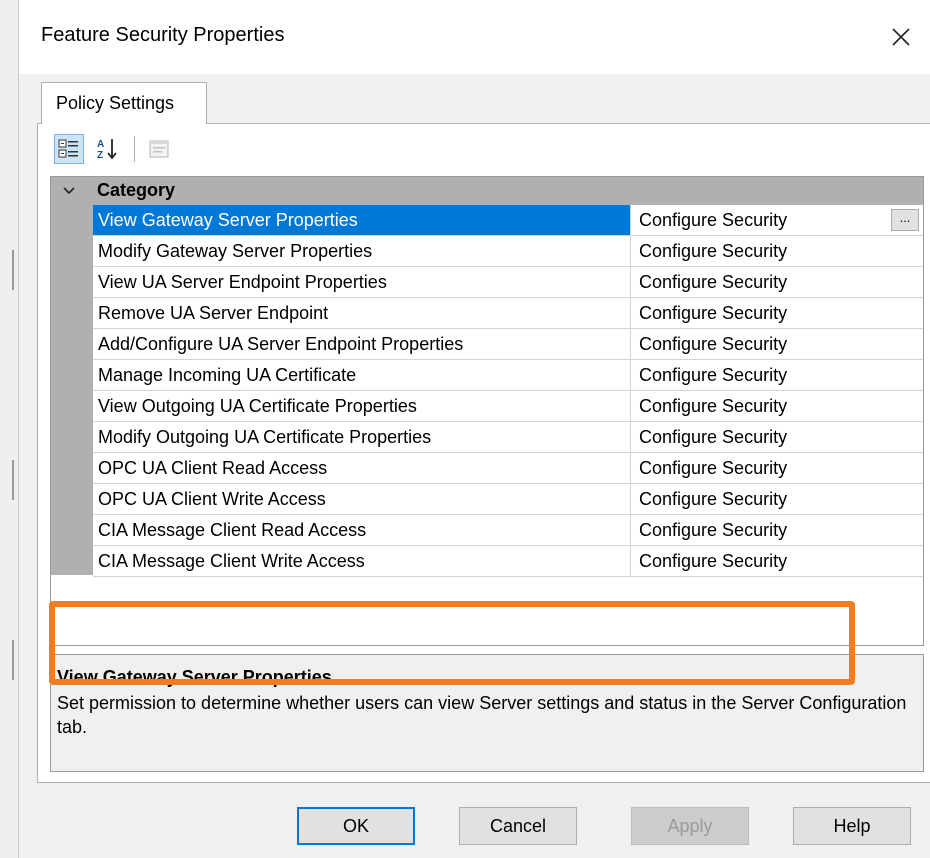  I want to click on tab-label: Policy Settings, so click(115, 103).